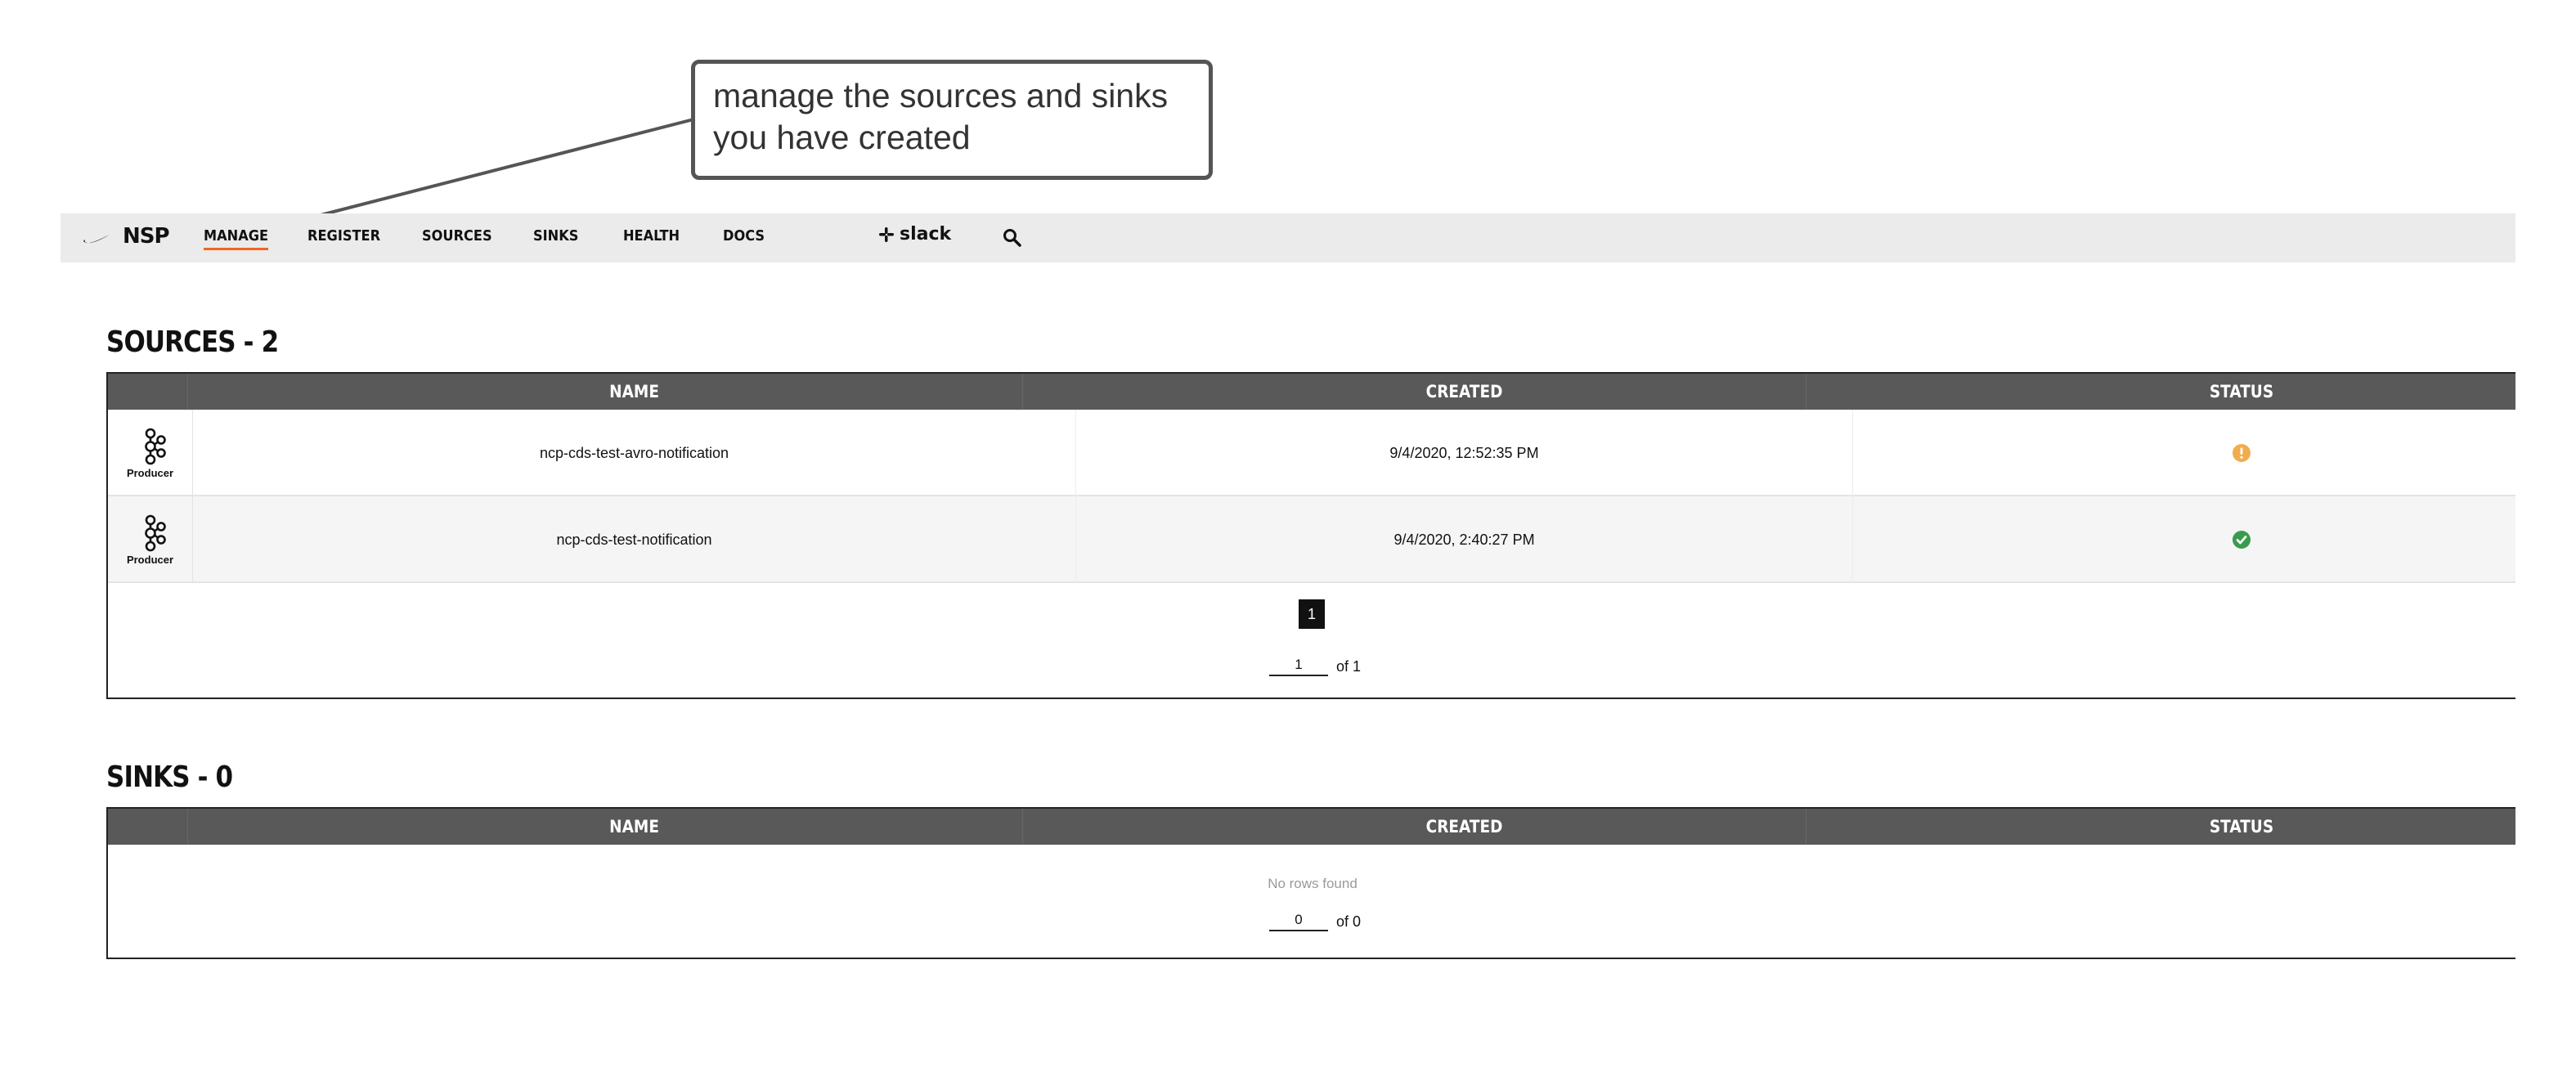 The width and height of the screenshot is (2576, 1090). What do you see at coordinates (236, 238) in the screenshot?
I see `nav-item-manage: MANAGE` at bounding box center [236, 238].